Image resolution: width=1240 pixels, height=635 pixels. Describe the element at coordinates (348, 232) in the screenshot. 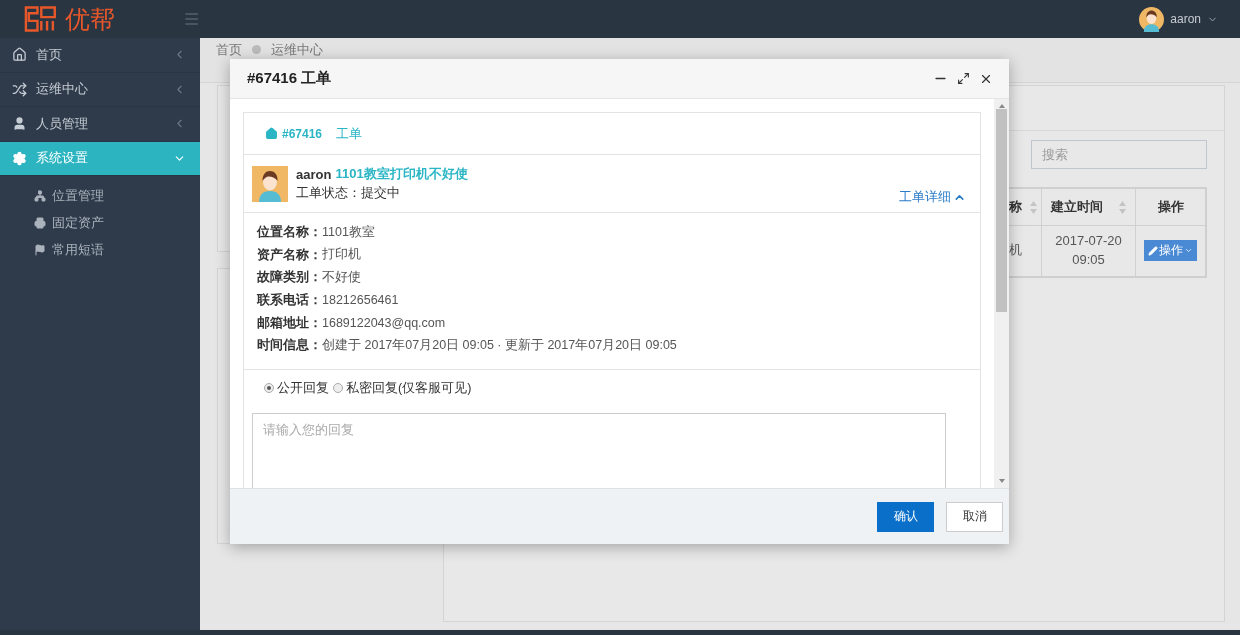

I see `field-value: 1101教室` at that location.